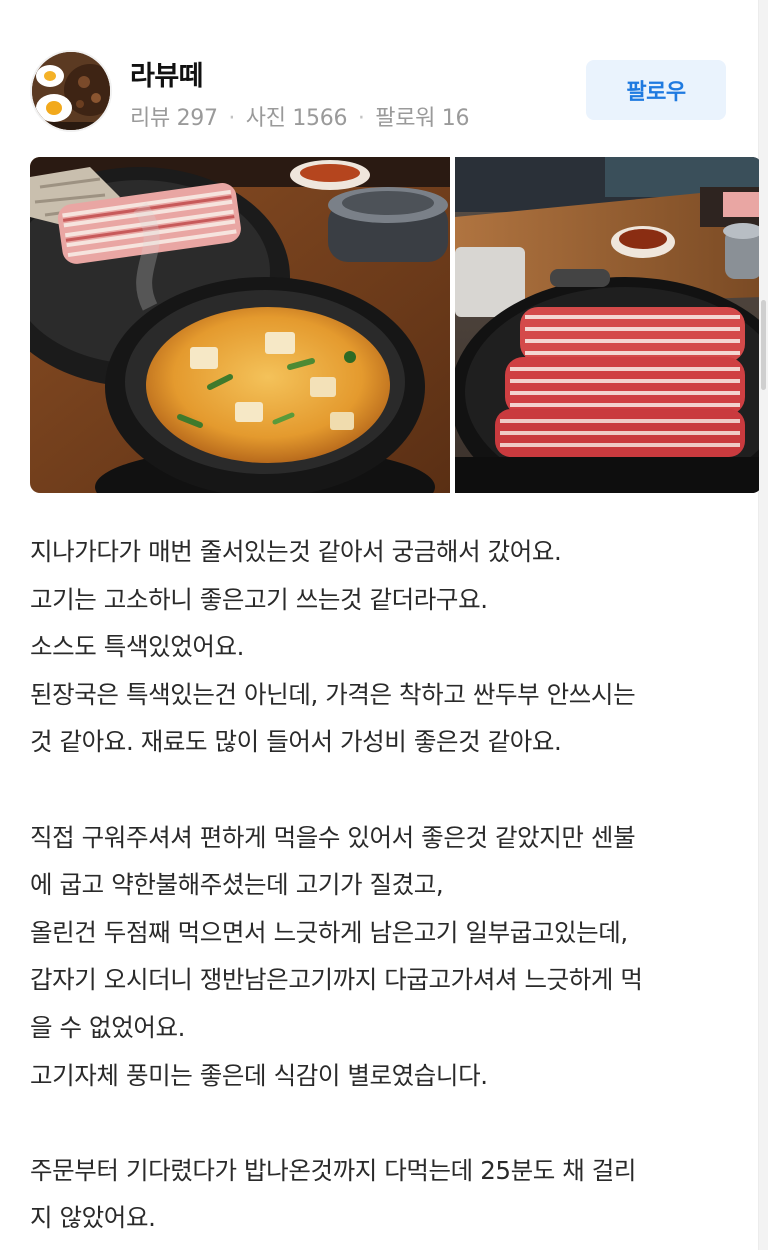  Describe the element at coordinates (422, 118) in the screenshot. I see `follower-count: 팔로워 16` at that location.